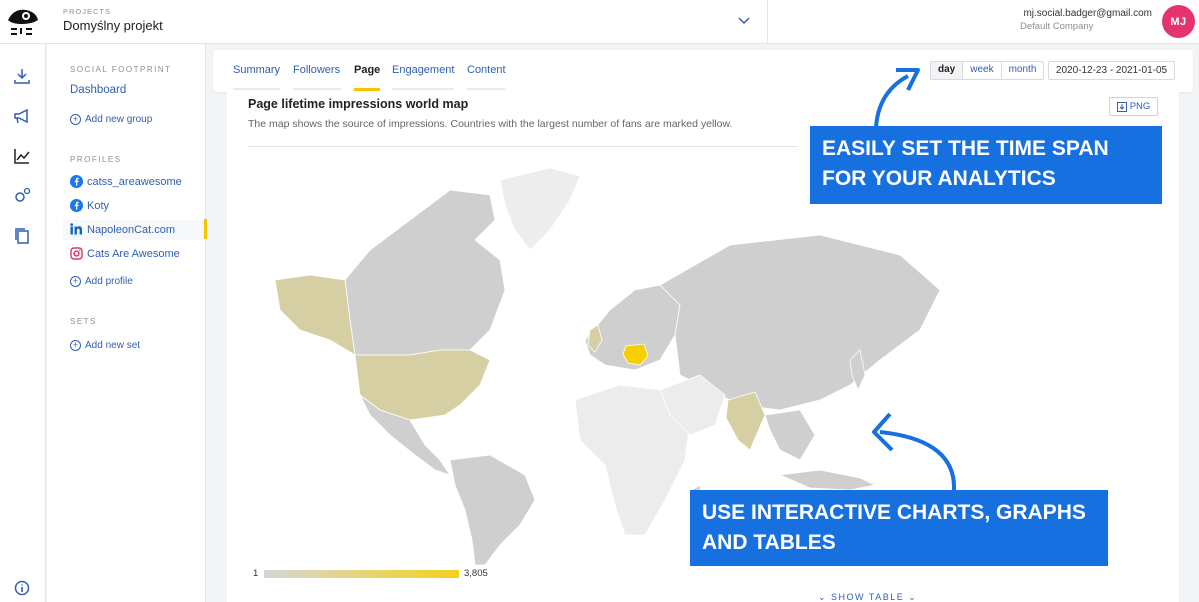 This screenshot has width=1199, height=602. I want to click on add-profile-label: Add profile, so click(109, 281).